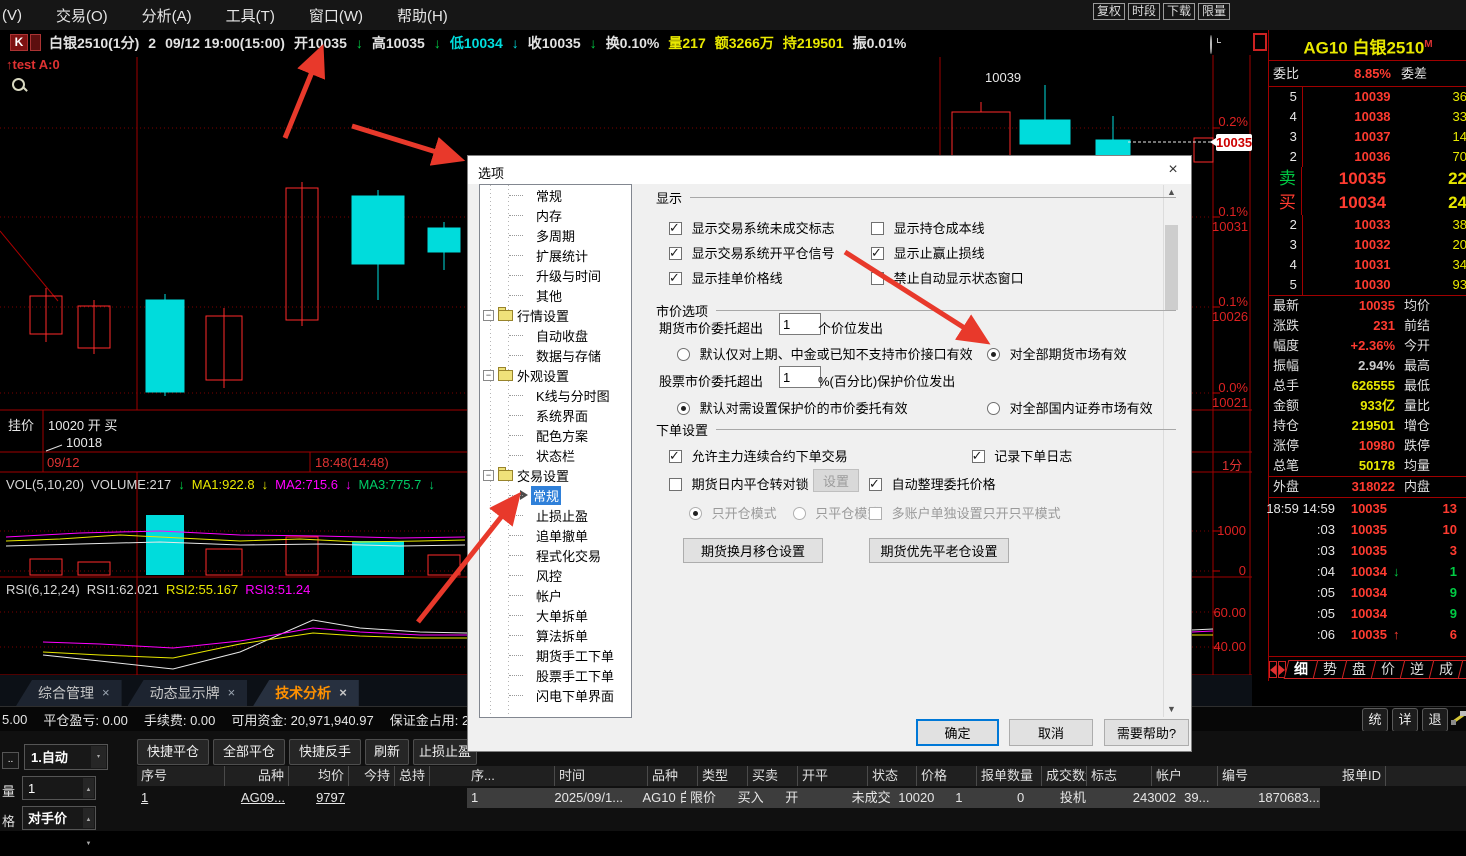 This screenshot has width=1466, height=856. I want to click on checkbox-option: 自动整理委托价格, so click(932, 483).